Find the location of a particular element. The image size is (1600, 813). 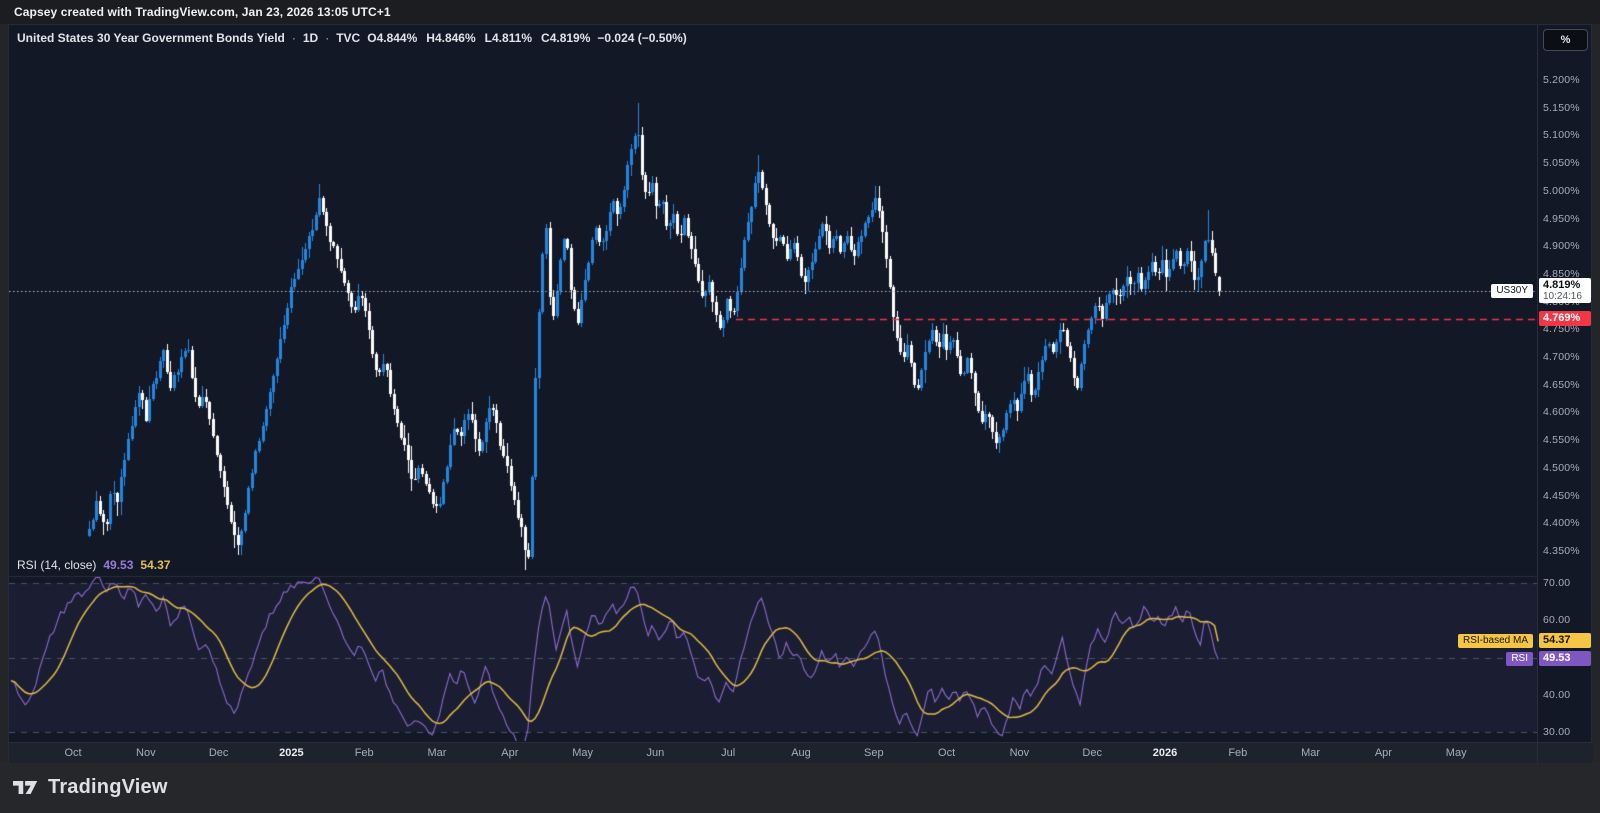

rsi-ma-axis-value: 54.37 is located at coordinates (1565, 641).